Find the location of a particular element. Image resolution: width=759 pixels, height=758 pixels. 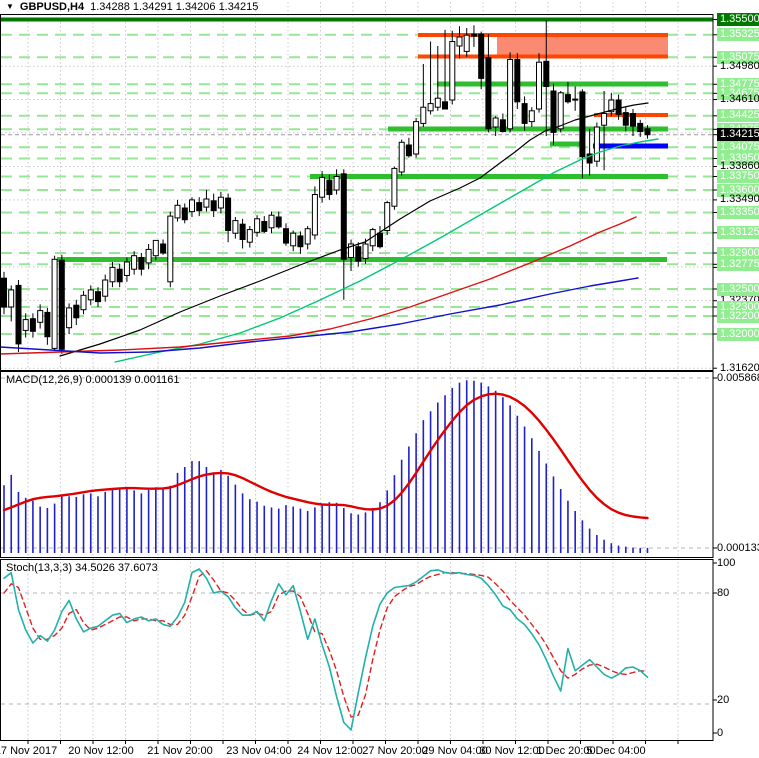

symbol-period-label: GBPUSD,H4 is located at coordinates (52, 7).